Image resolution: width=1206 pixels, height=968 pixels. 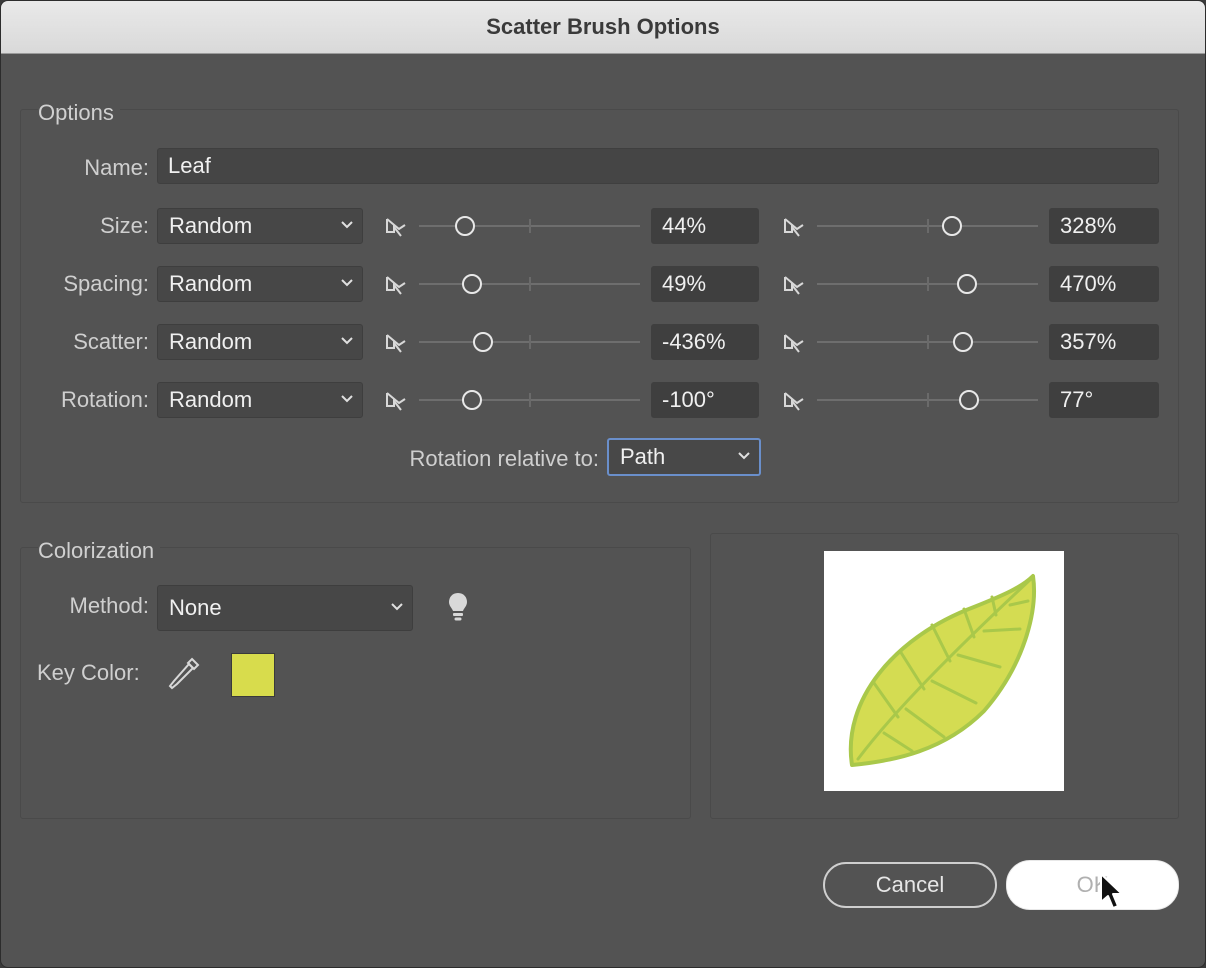 What do you see at coordinates (211, 341) in the screenshot?
I see `scatter-method-value: Random` at bounding box center [211, 341].